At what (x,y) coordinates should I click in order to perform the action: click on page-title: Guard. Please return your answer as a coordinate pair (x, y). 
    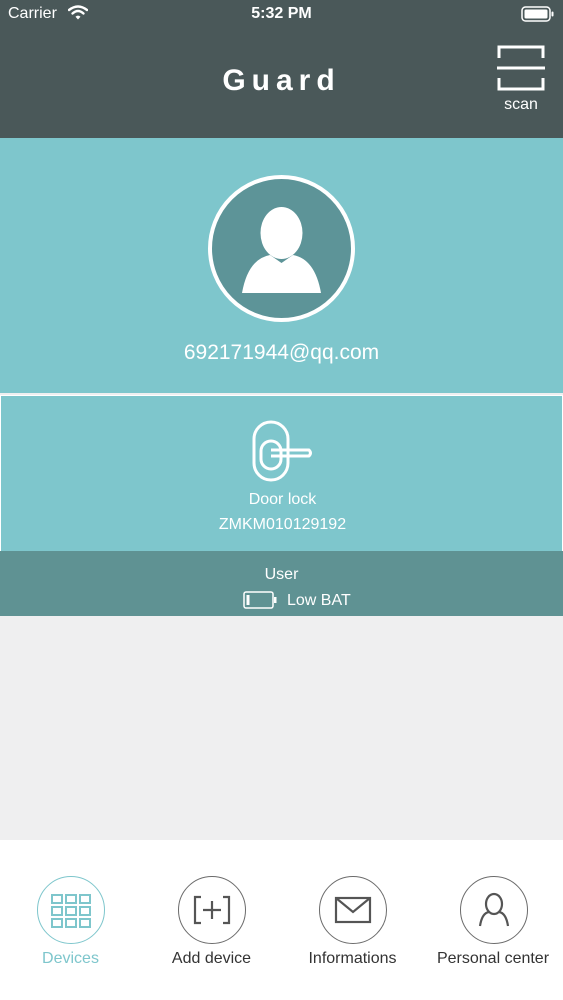
    Looking at the image, I should click on (281, 80).